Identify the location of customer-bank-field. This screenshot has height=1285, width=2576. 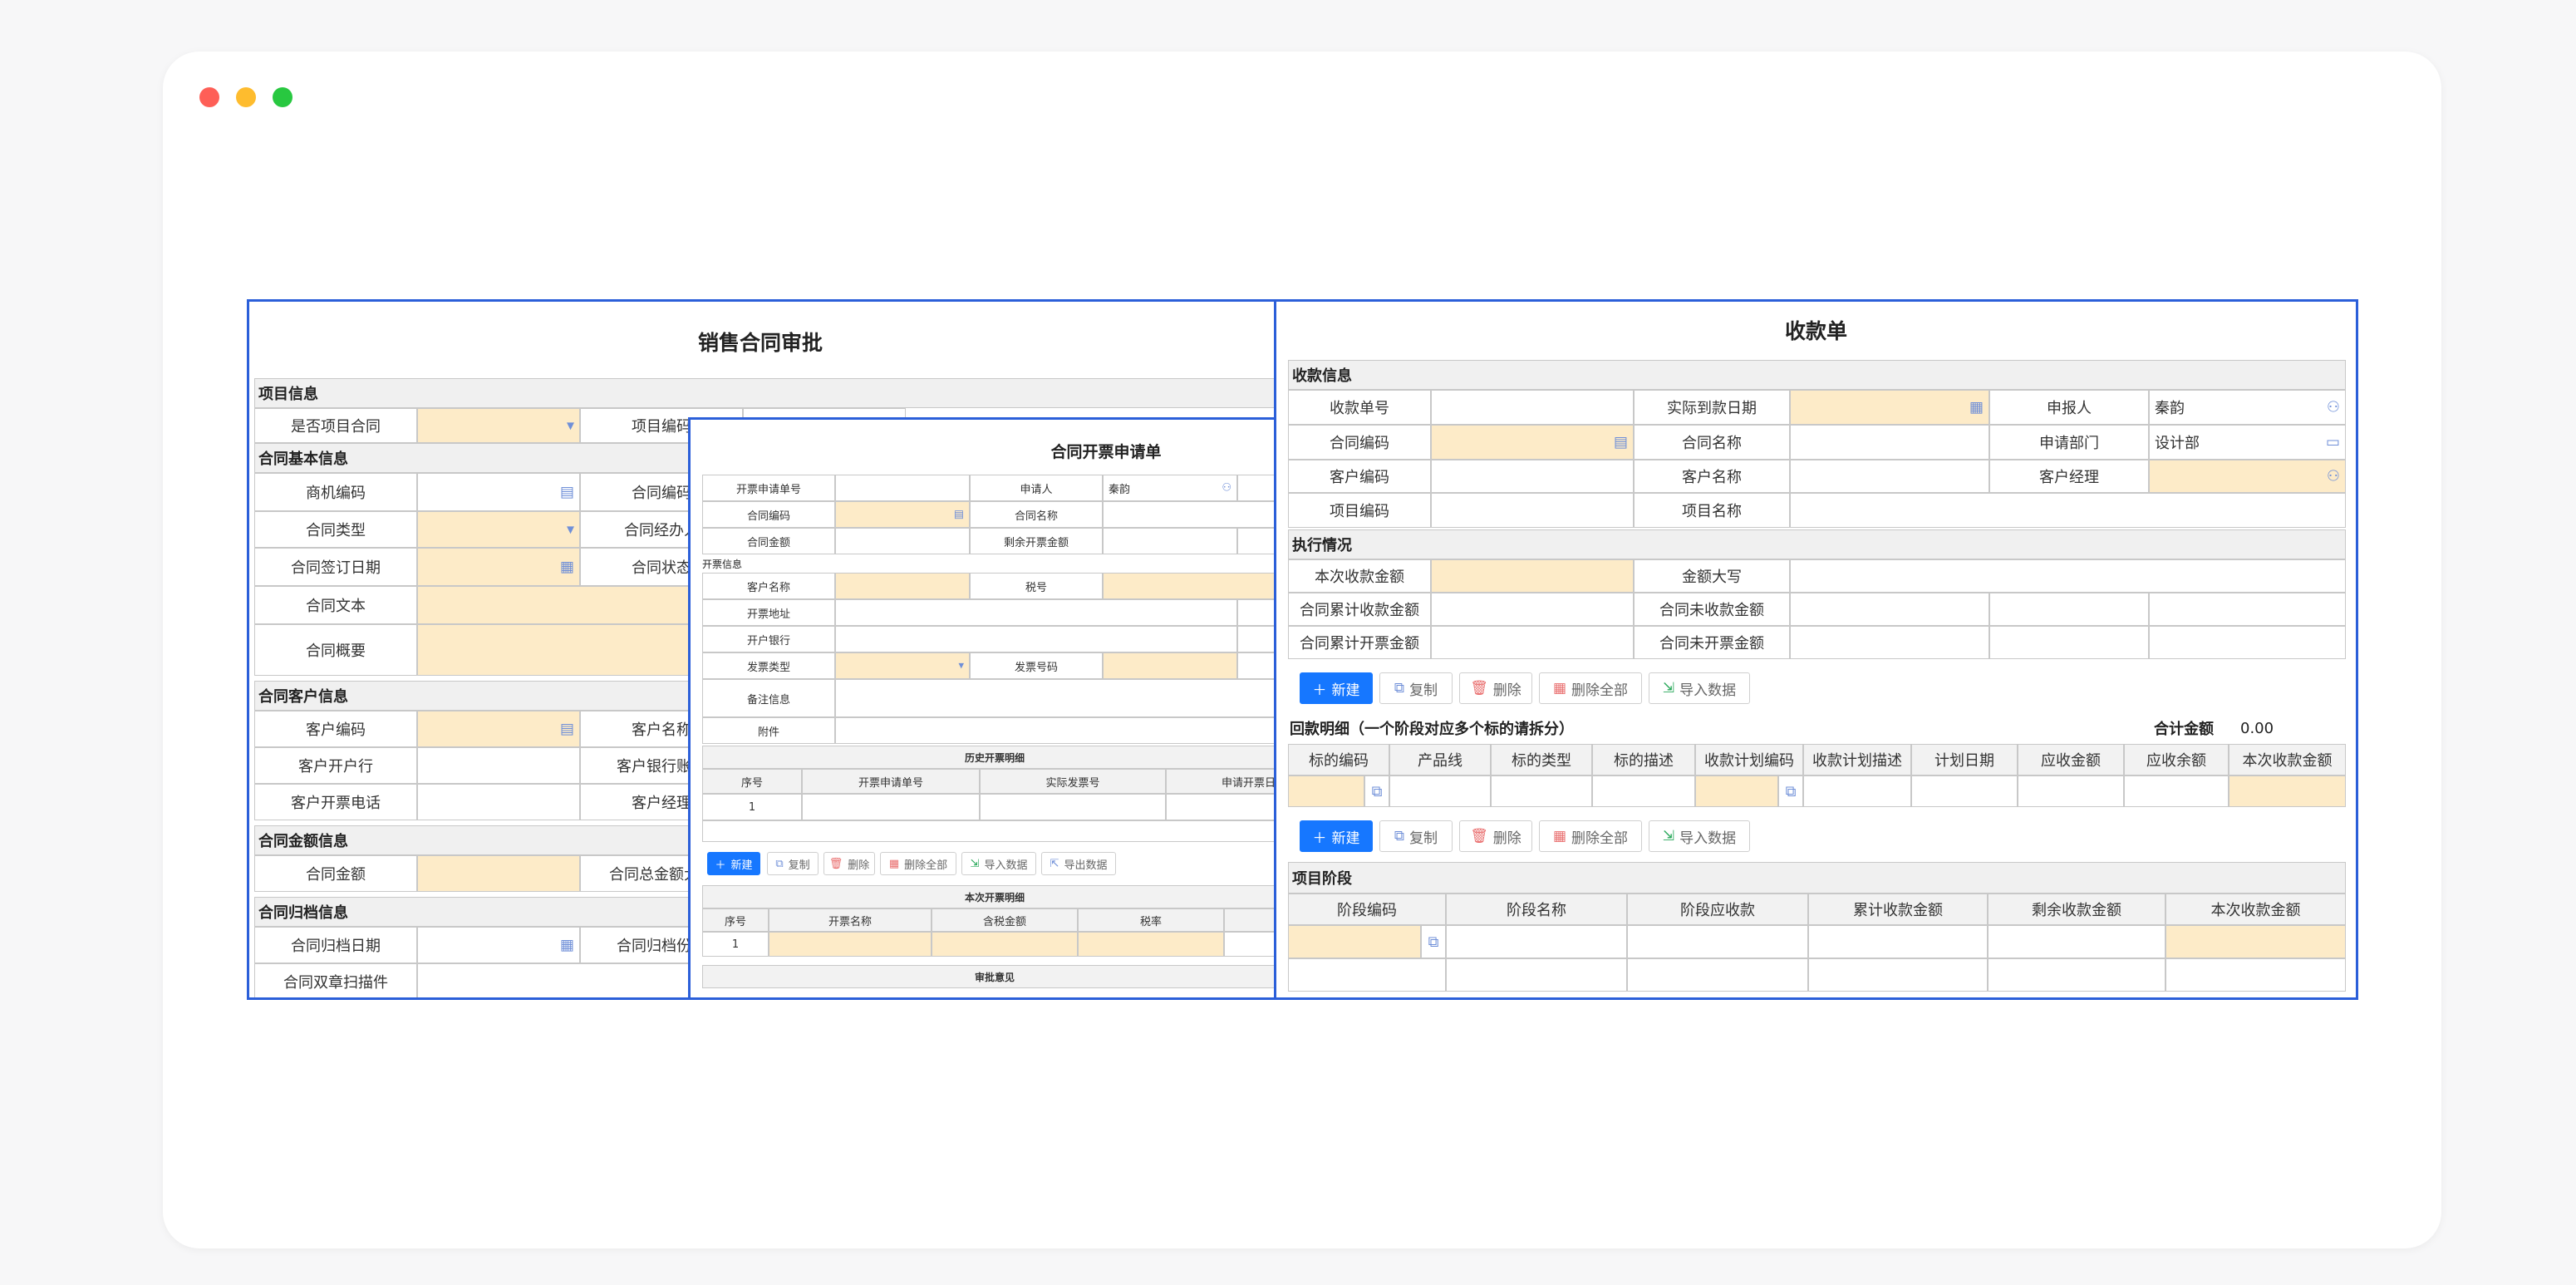
(498, 765).